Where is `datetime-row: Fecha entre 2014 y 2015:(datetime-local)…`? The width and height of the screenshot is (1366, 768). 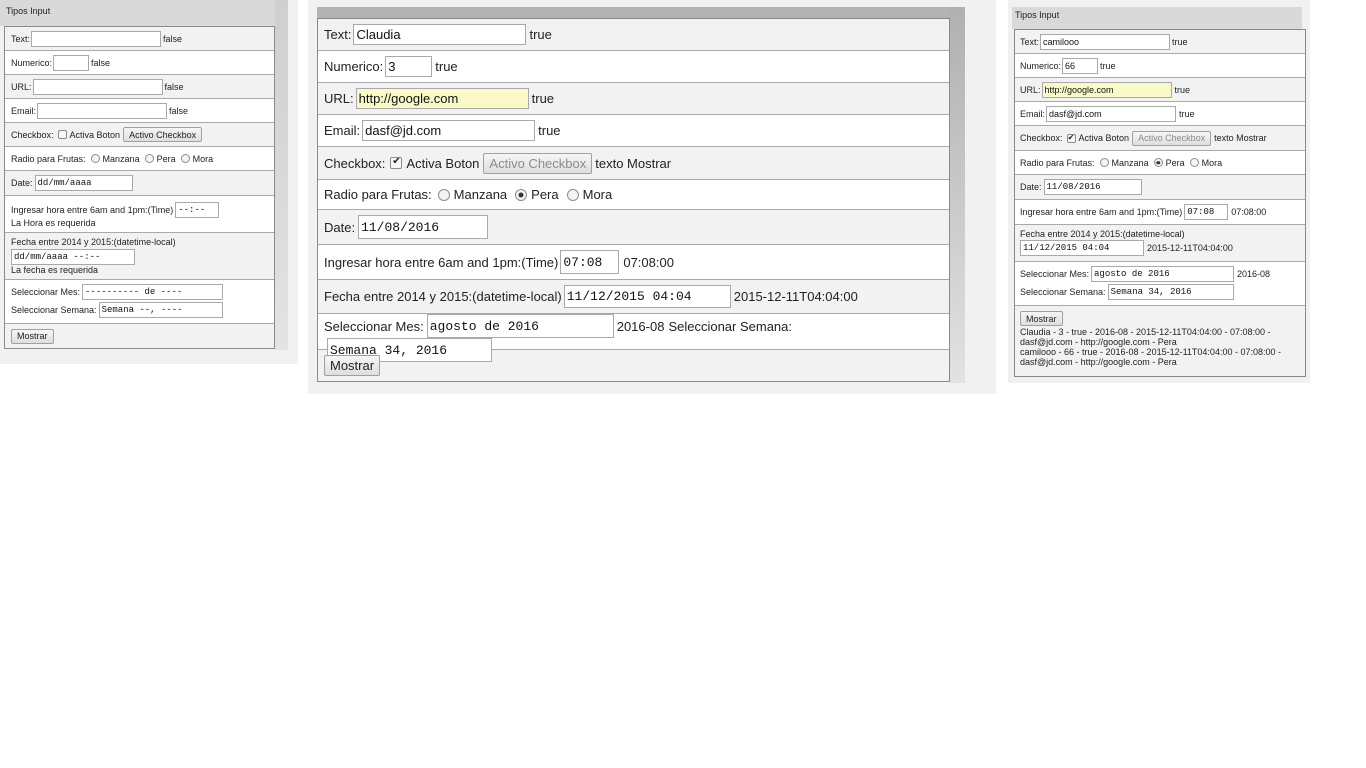 datetime-row: Fecha entre 2014 y 2015:(datetime-local)… is located at coordinates (633, 297).